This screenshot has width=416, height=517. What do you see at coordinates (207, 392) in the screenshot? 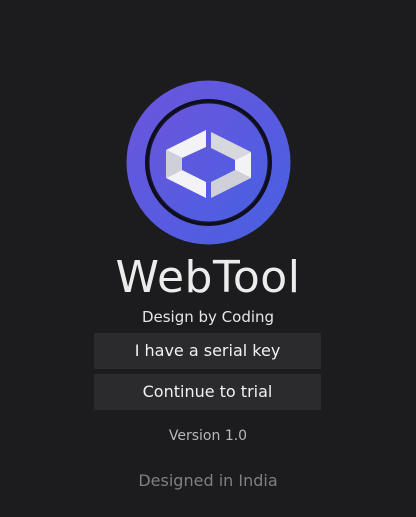
I see `continue-trial-button: Continue to trial` at bounding box center [207, 392].